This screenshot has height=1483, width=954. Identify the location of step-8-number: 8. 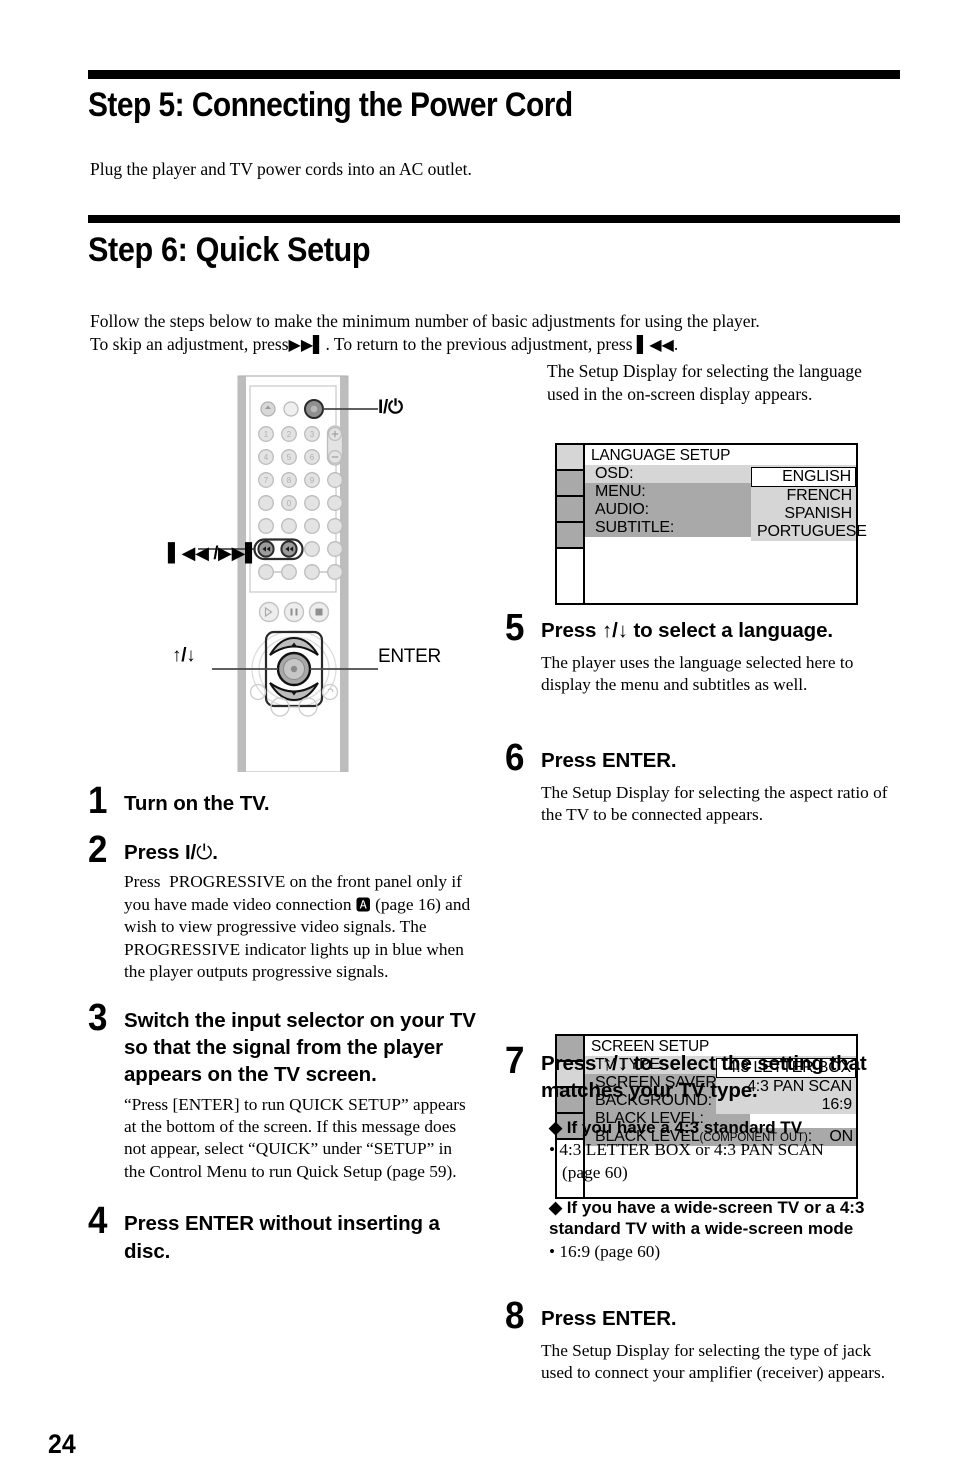
(515, 1316).